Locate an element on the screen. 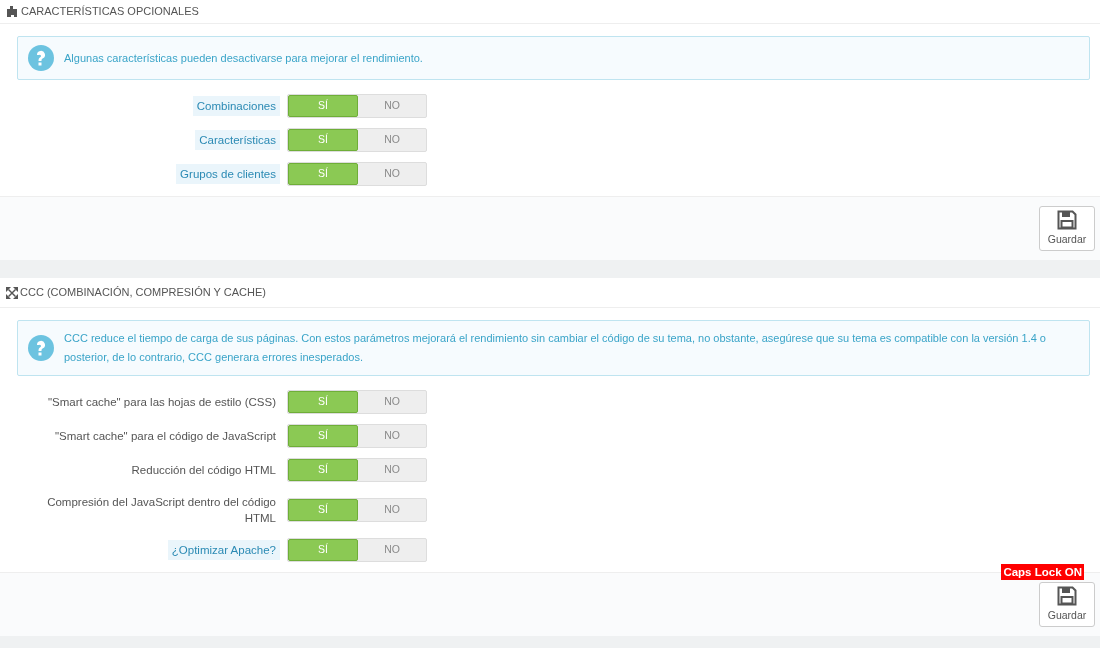  field-label: "Smart cache" para las hojas de estilo (CSS) is located at coordinates (161, 402).